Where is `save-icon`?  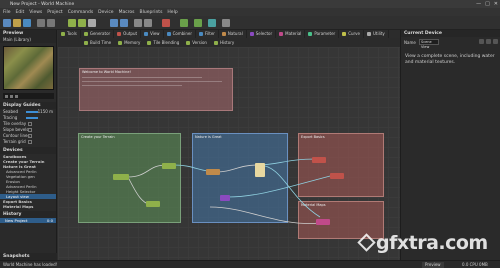 save-icon is located at coordinates (27, 23).